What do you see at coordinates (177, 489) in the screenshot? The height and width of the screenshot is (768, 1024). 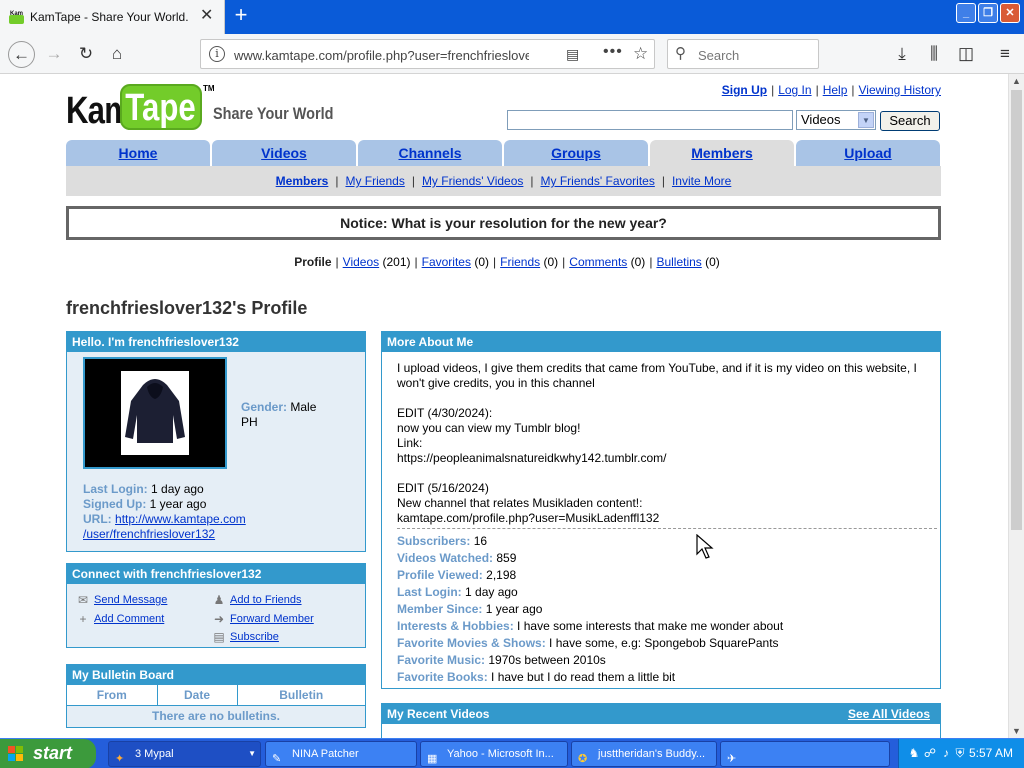 I see `last-login-value: 1 day ago` at bounding box center [177, 489].